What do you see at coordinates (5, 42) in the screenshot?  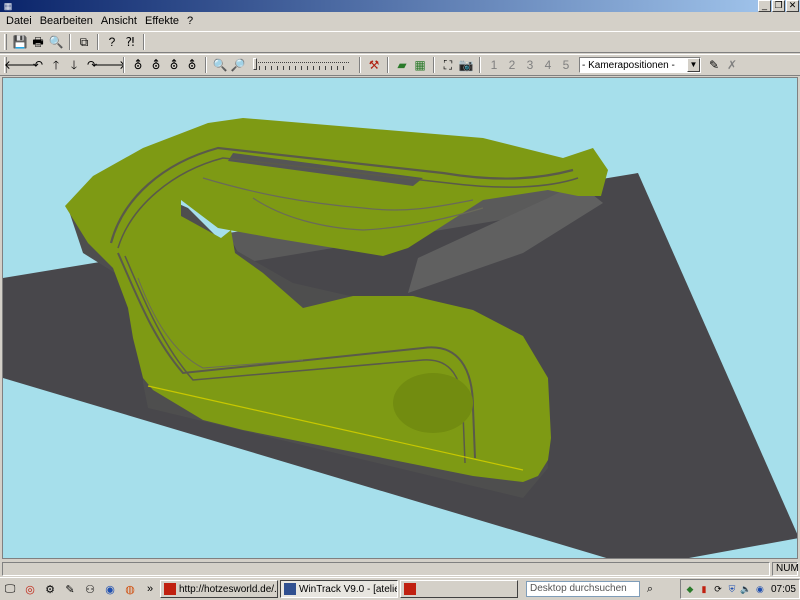 I see `toolbar-grip` at bounding box center [5, 42].